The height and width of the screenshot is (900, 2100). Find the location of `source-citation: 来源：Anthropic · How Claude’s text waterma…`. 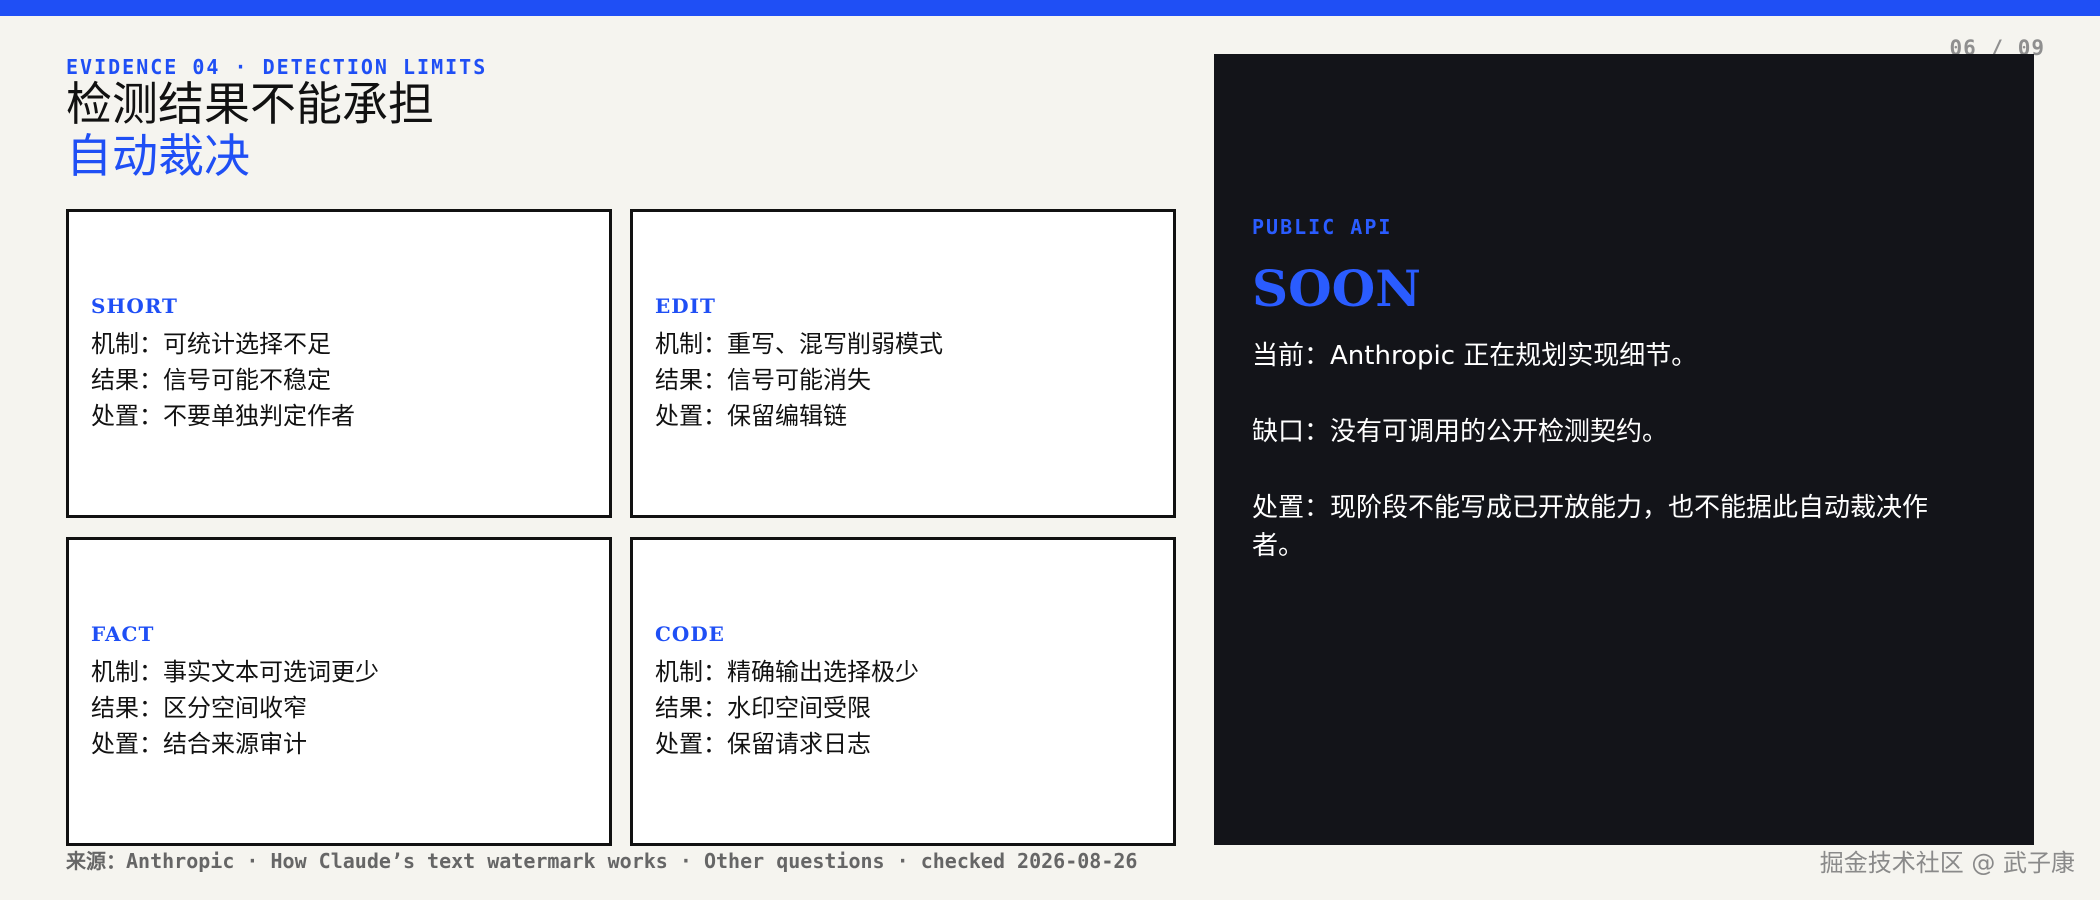

source-citation: 来源：Anthropic · How Claude’s text waterma… is located at coordinates (602, 861).